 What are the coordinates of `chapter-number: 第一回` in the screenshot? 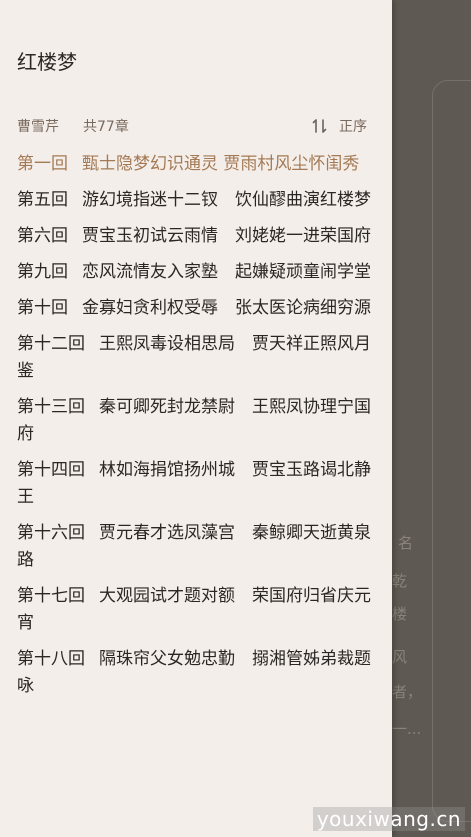 It's located at (42, 164).